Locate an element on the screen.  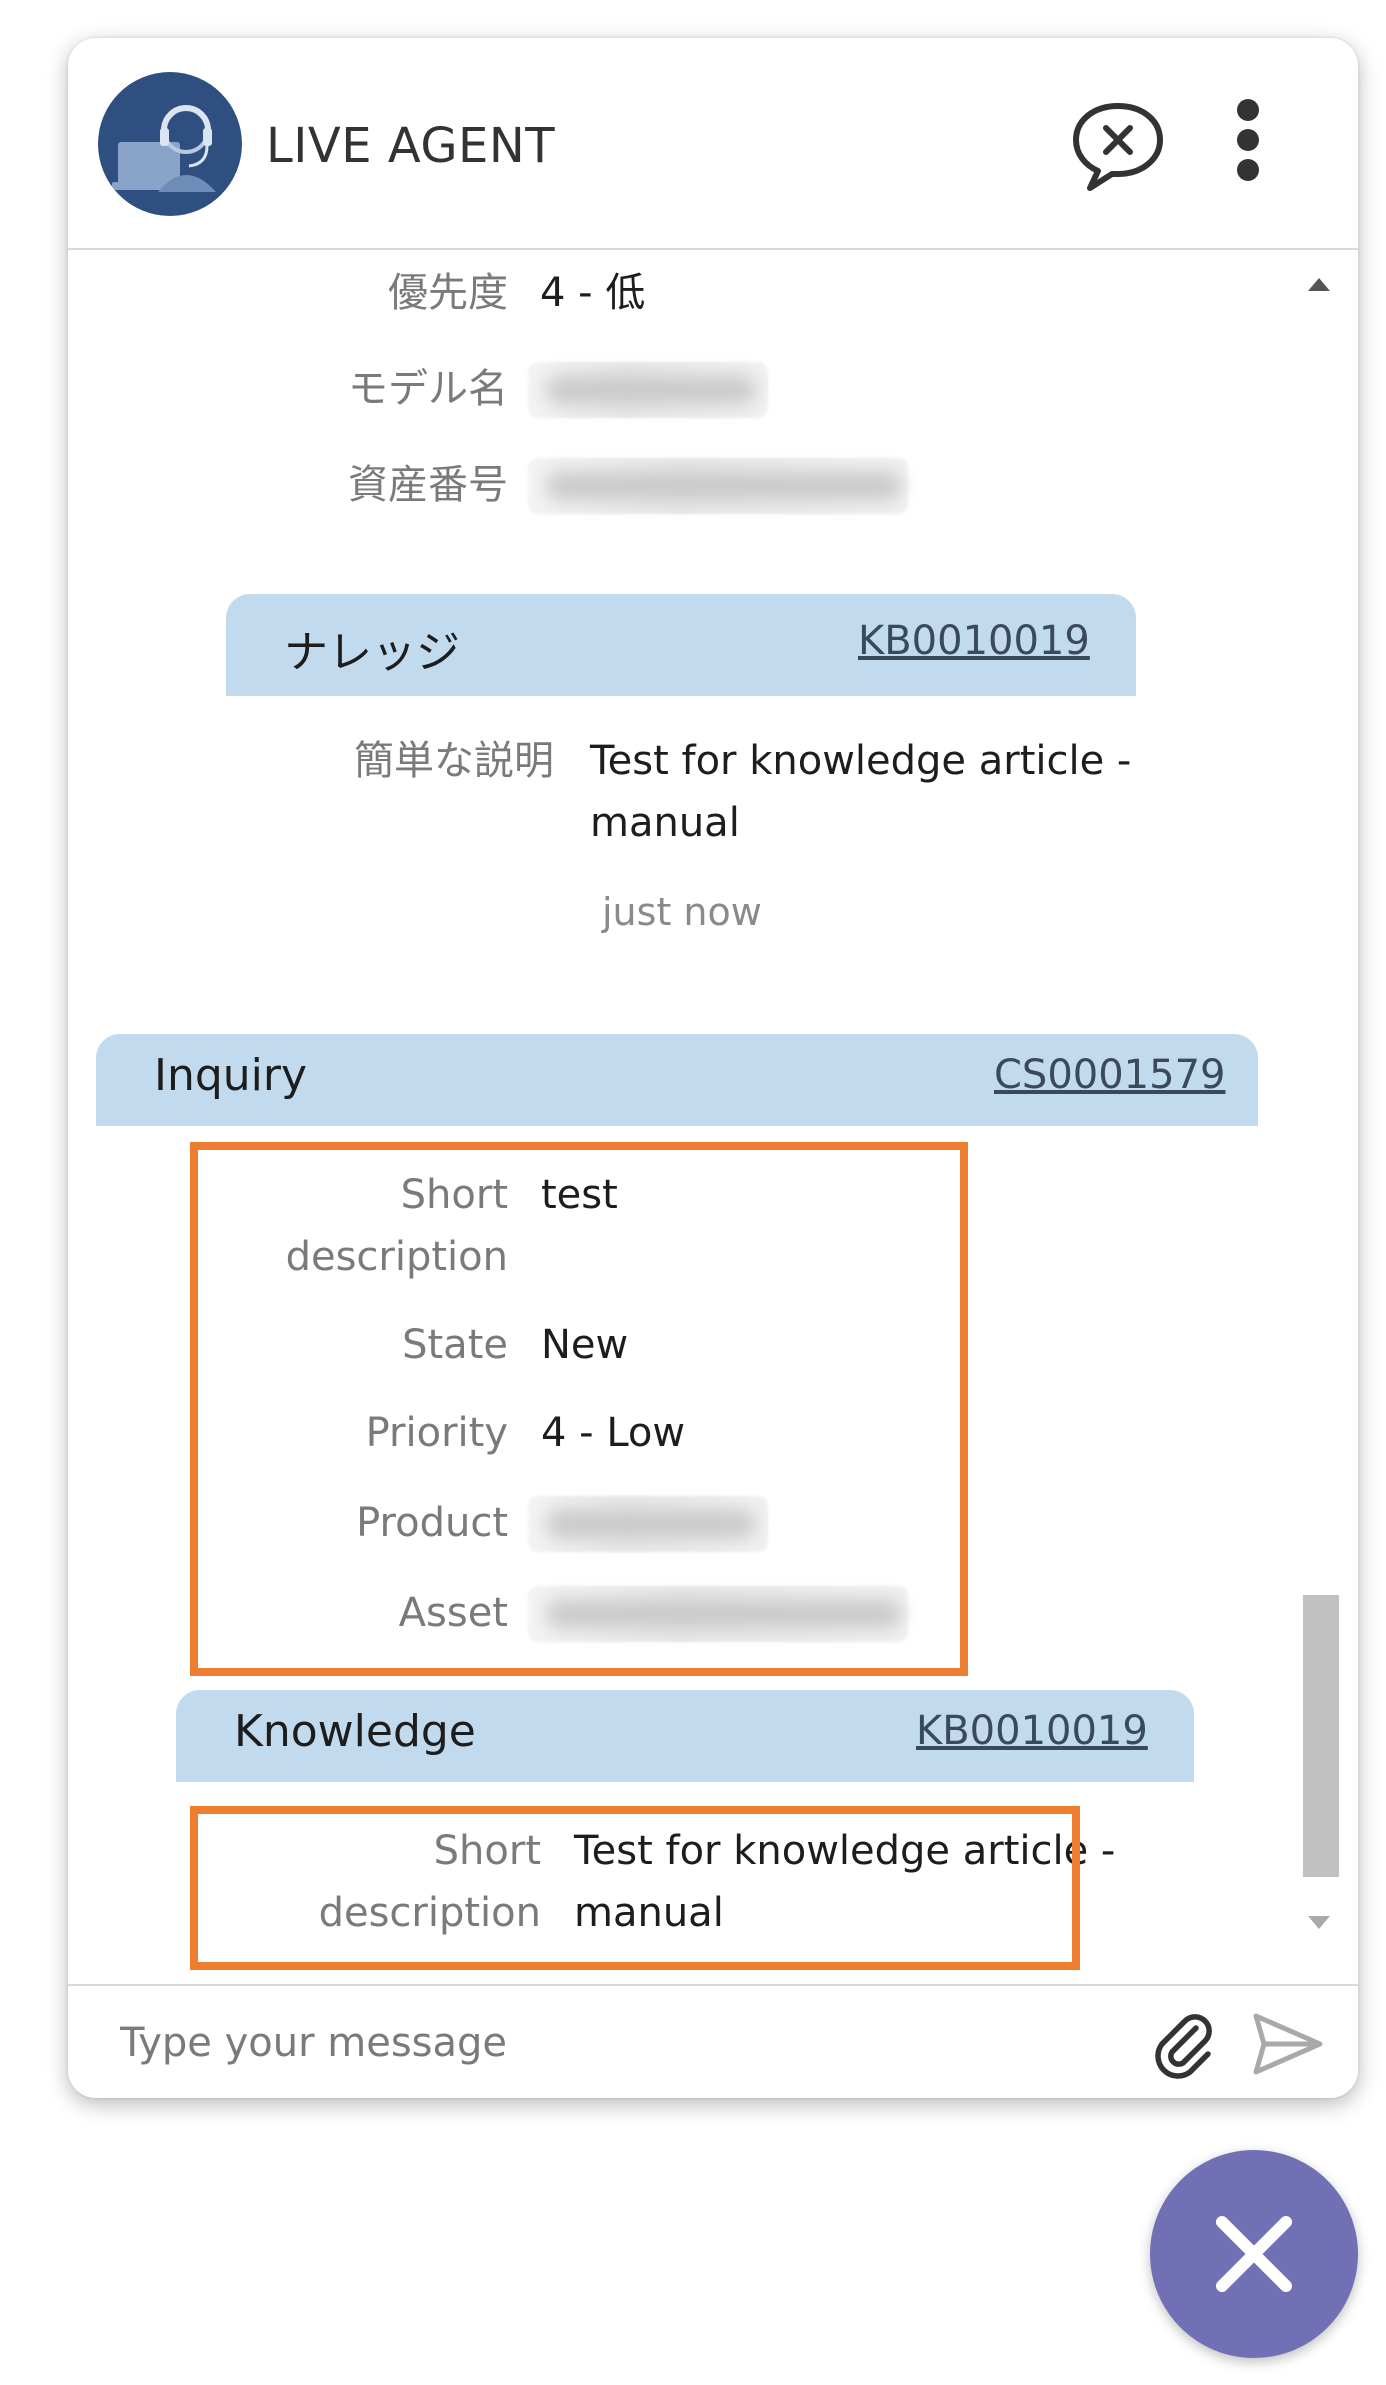
field-label: モデル名 is located at coordinates (428, 389).